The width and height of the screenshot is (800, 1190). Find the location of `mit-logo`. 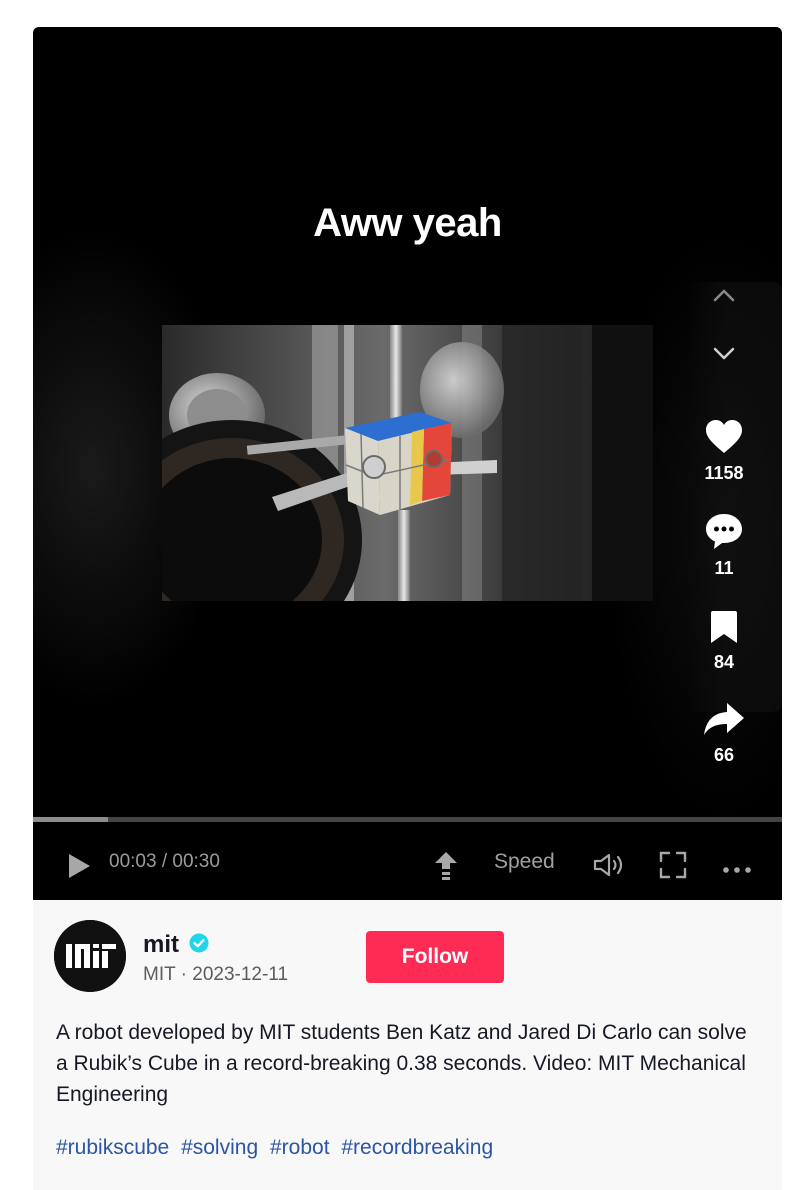

mit-logo is located at coordinates (90, 956).